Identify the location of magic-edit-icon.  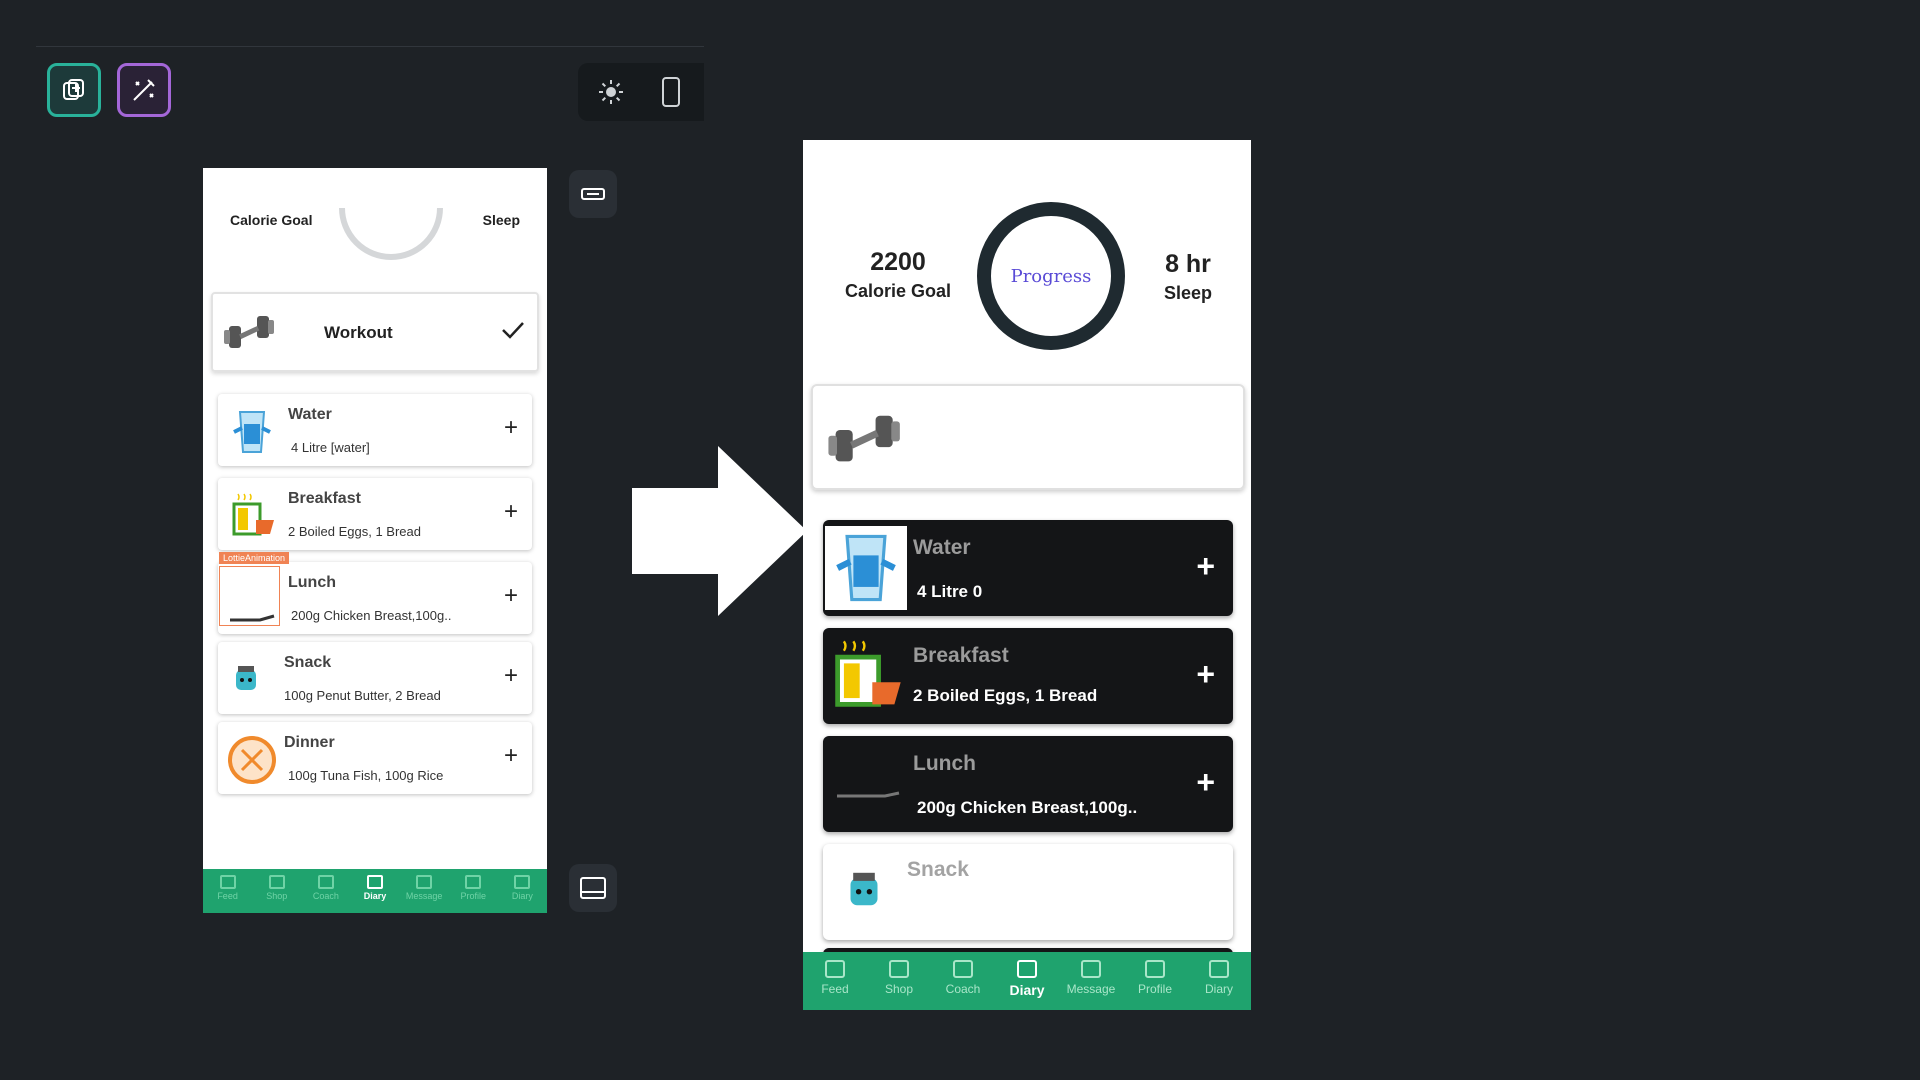
(144, 90).